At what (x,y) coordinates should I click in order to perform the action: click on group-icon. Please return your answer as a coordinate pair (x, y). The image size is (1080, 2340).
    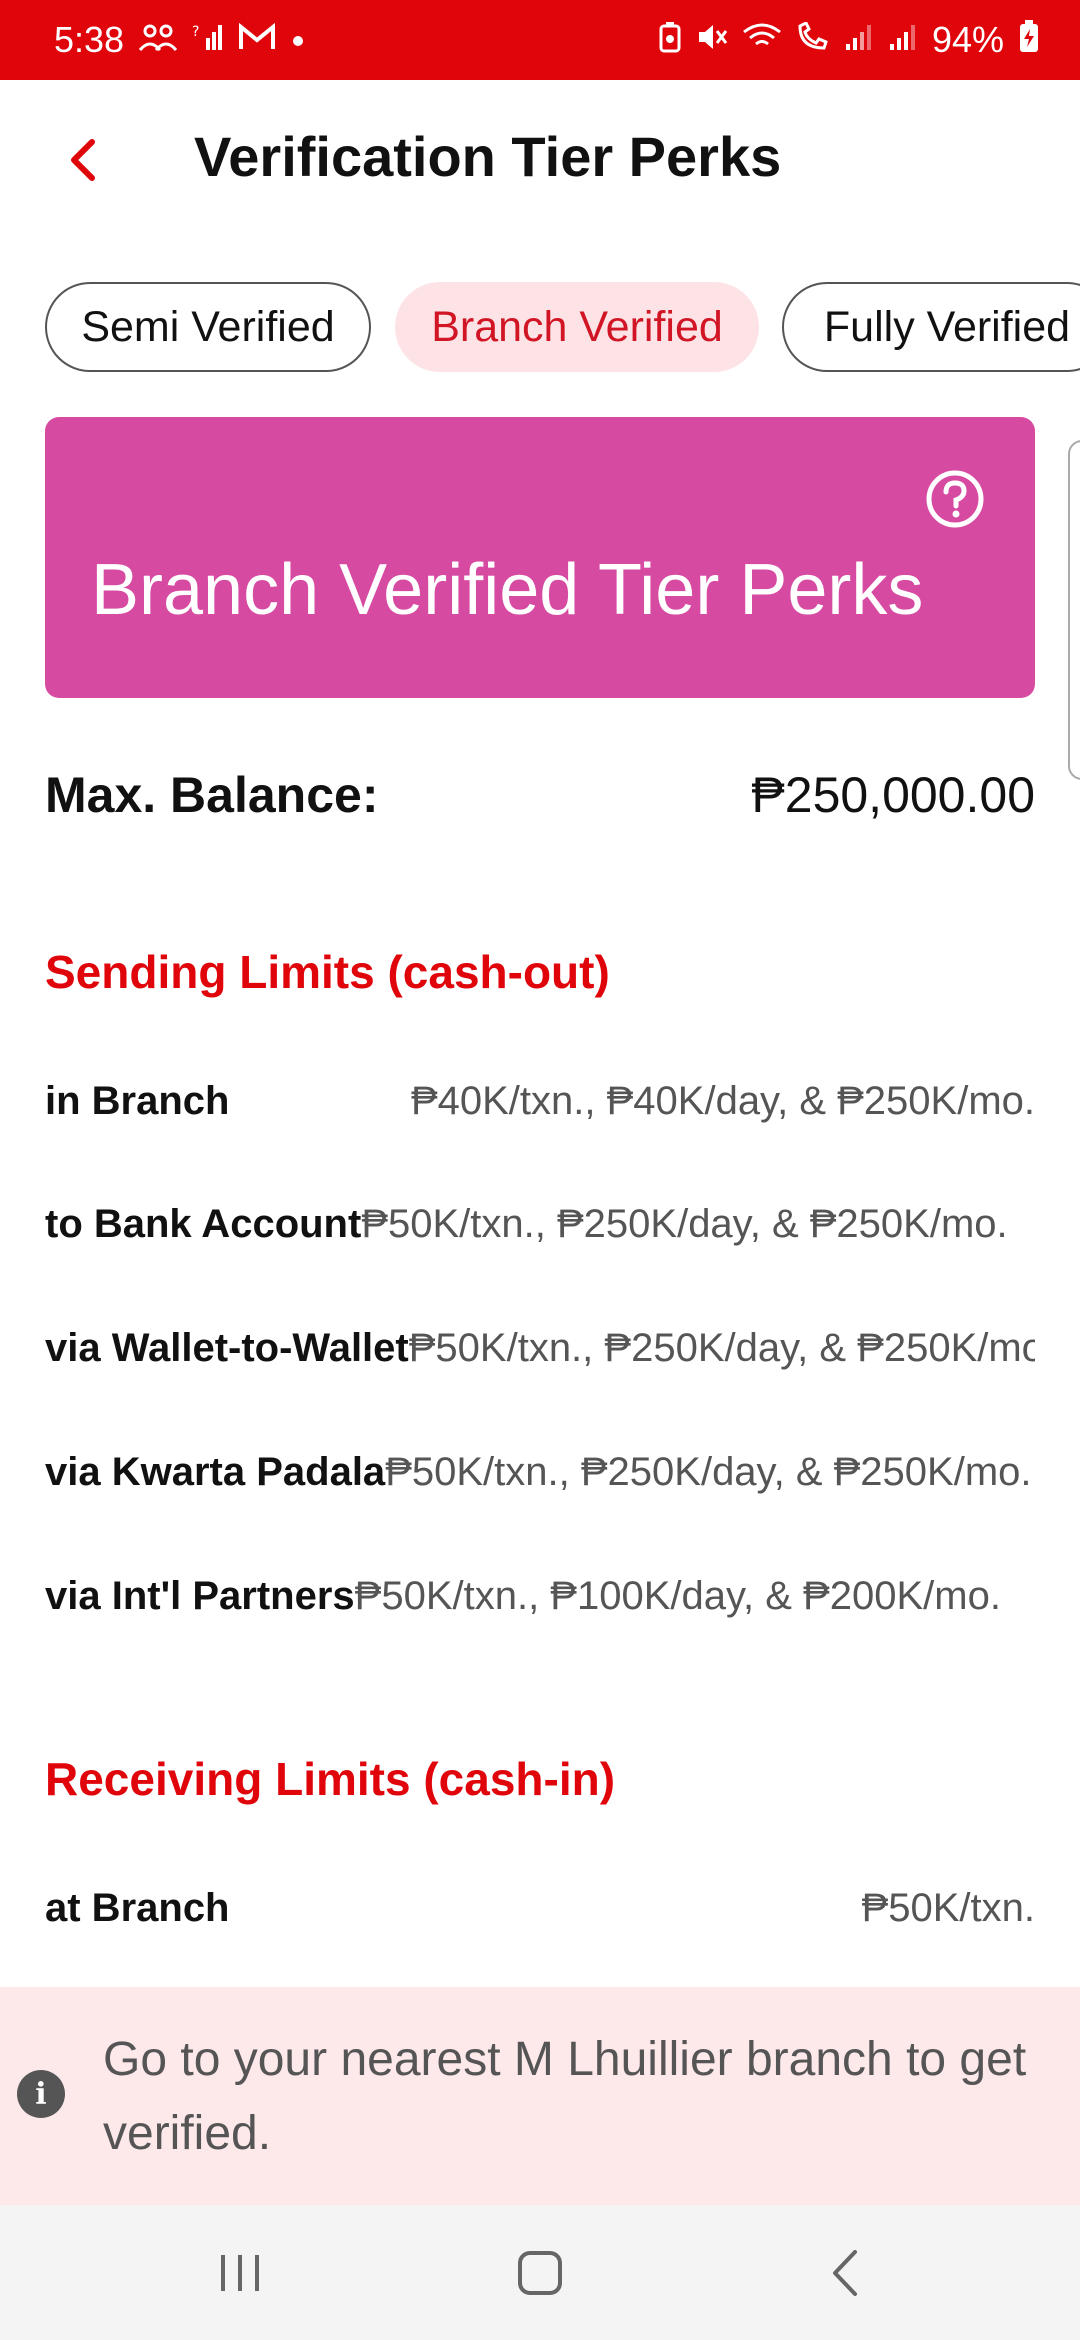
    Looking at the image, I should click on (158, 40).